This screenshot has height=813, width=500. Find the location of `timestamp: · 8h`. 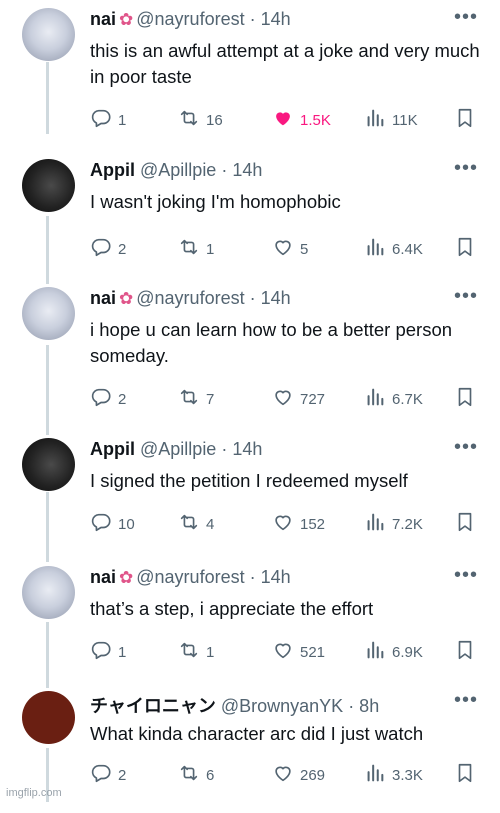

timestamp: · 8h is located at coordinates (363, 706).